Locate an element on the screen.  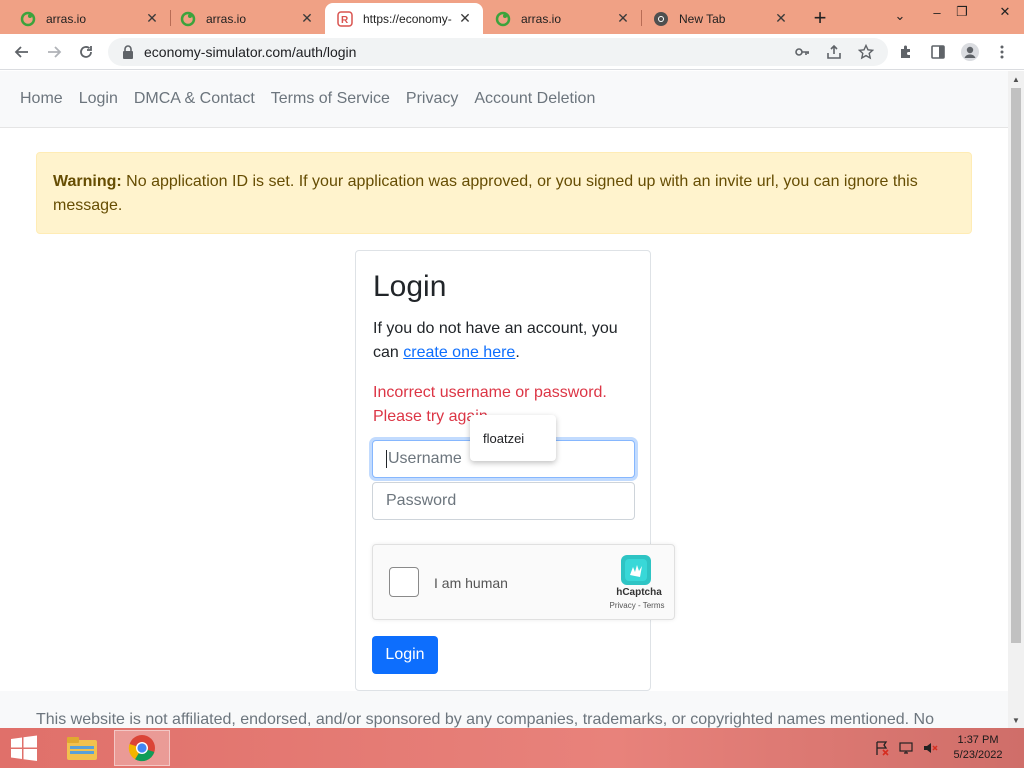
hcaptcha-widget: I am human hCaptcha Privacy - Terms is located at coordinates (523, 582).